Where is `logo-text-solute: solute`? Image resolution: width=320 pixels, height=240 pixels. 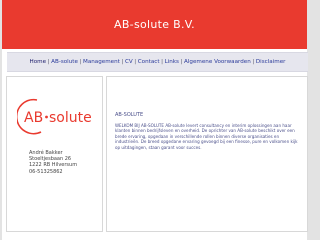 logo-text-solute: solute is located at coordinates (70, 118).